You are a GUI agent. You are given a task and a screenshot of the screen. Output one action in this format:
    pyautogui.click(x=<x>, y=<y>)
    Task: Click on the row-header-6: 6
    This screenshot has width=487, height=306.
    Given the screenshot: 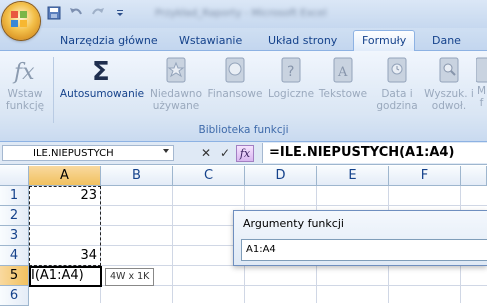 What is the action you would take?
    pyautogui.click(x=14, y=296)
    